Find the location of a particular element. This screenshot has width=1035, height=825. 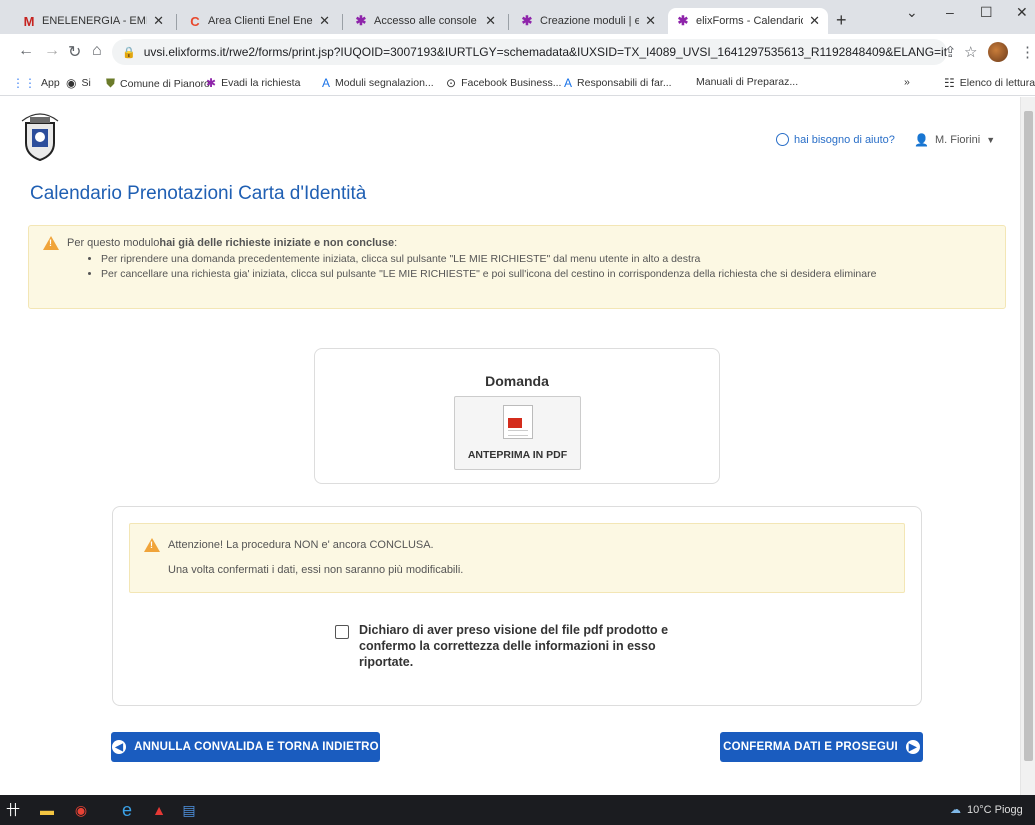

weather-text: 10°C Piogg is located at coordinates (995, 809).